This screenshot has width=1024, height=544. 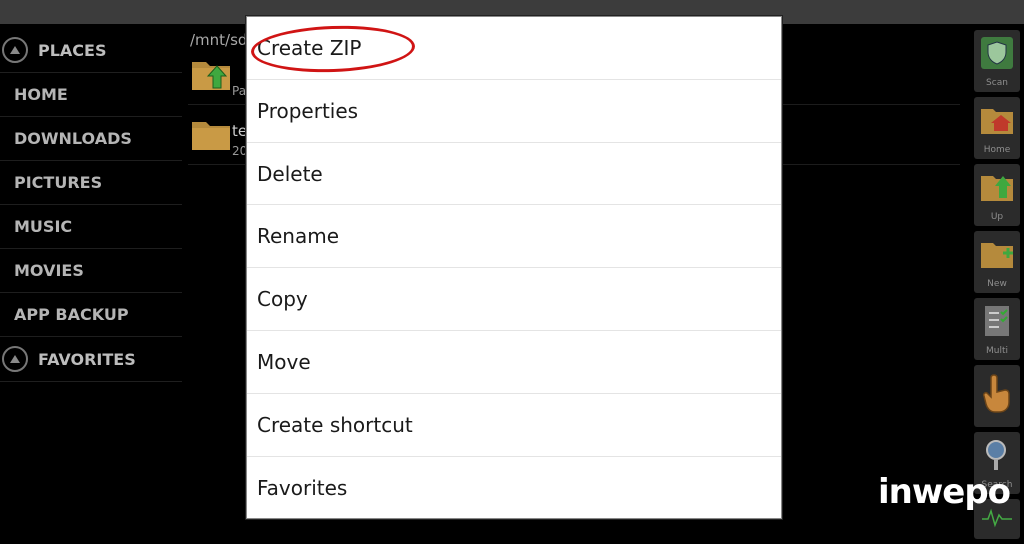 What do you see at coordinates (91, 271) in the screenshot?
I see `sidebar-item-movies: MOVIES` at bounding box center [91, 271].